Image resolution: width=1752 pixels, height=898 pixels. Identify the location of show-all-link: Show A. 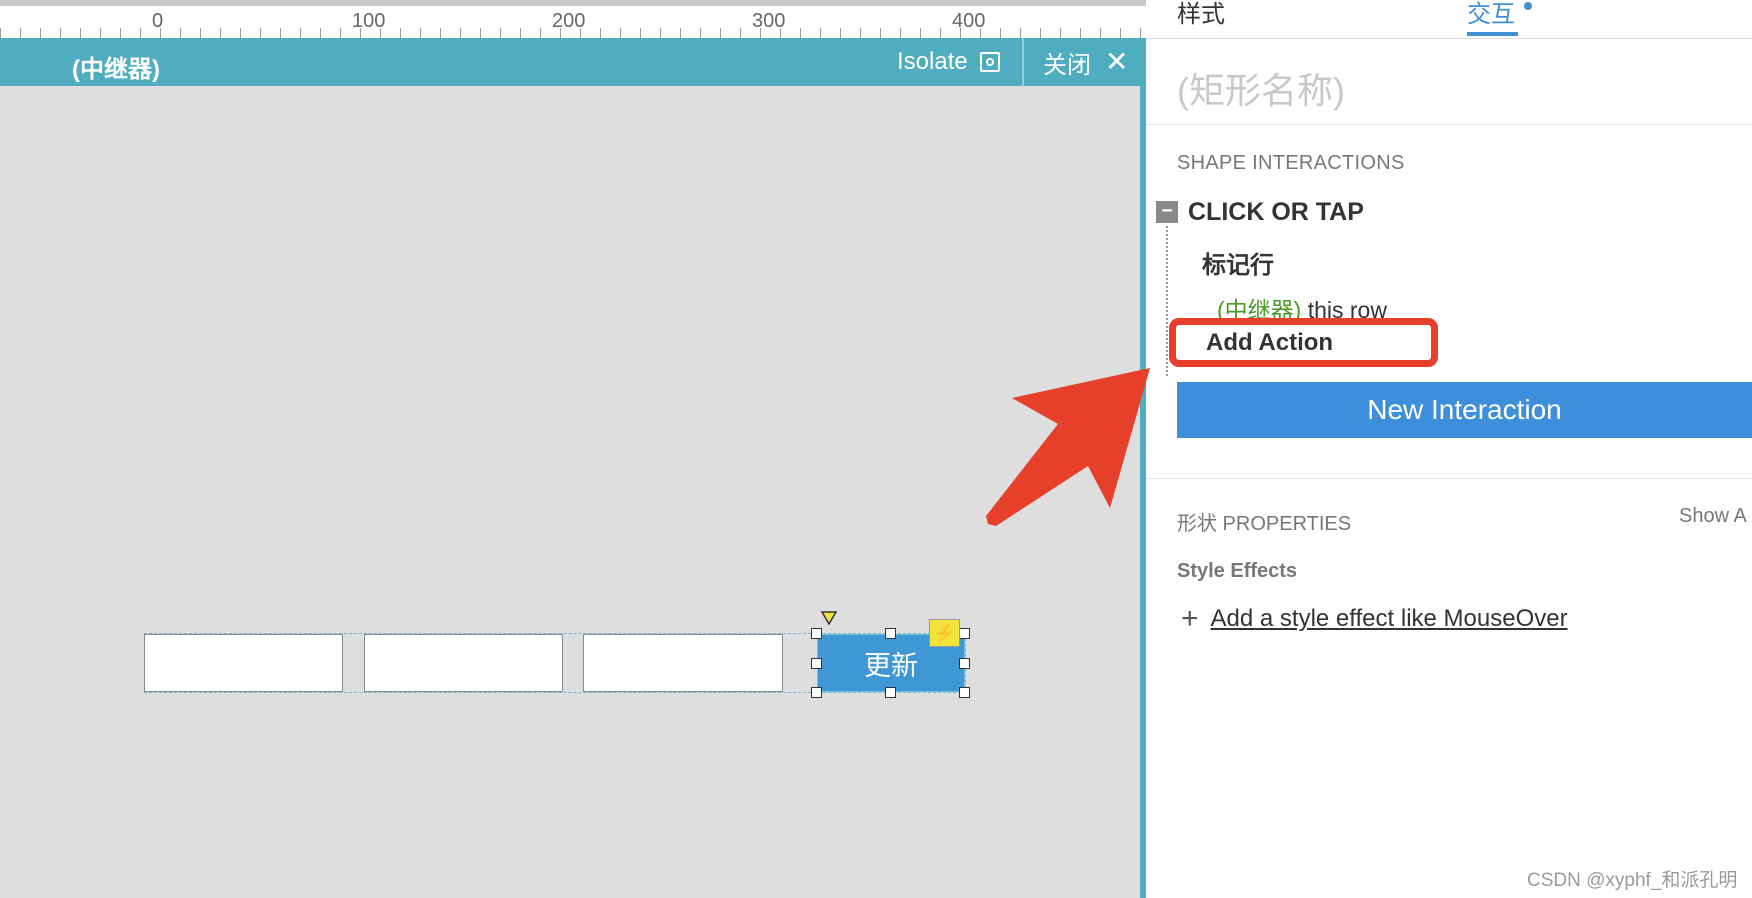
(1713, 516).